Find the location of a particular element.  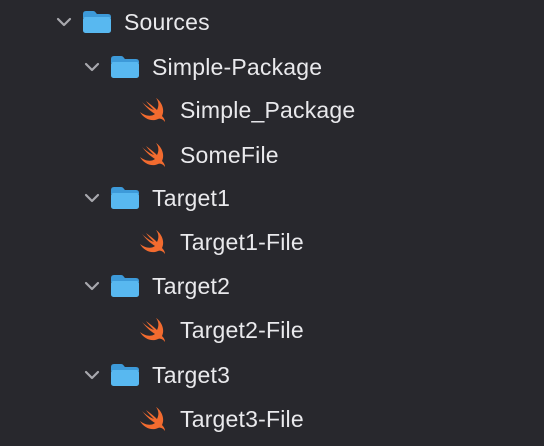

tree-row-label: Target3 is located at coordinates (191, 375).